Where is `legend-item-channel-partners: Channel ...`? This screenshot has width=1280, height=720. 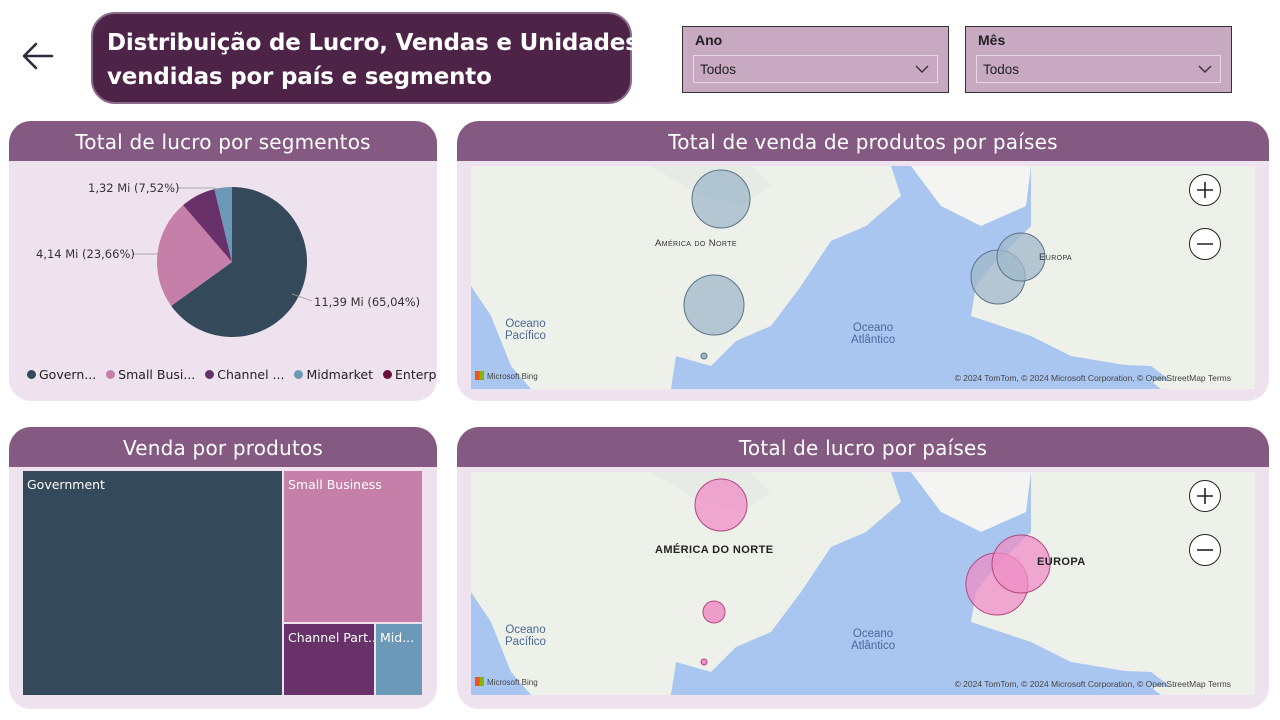 legend-item-channel-partners: Channel ... is located at coordinates (244, 374).